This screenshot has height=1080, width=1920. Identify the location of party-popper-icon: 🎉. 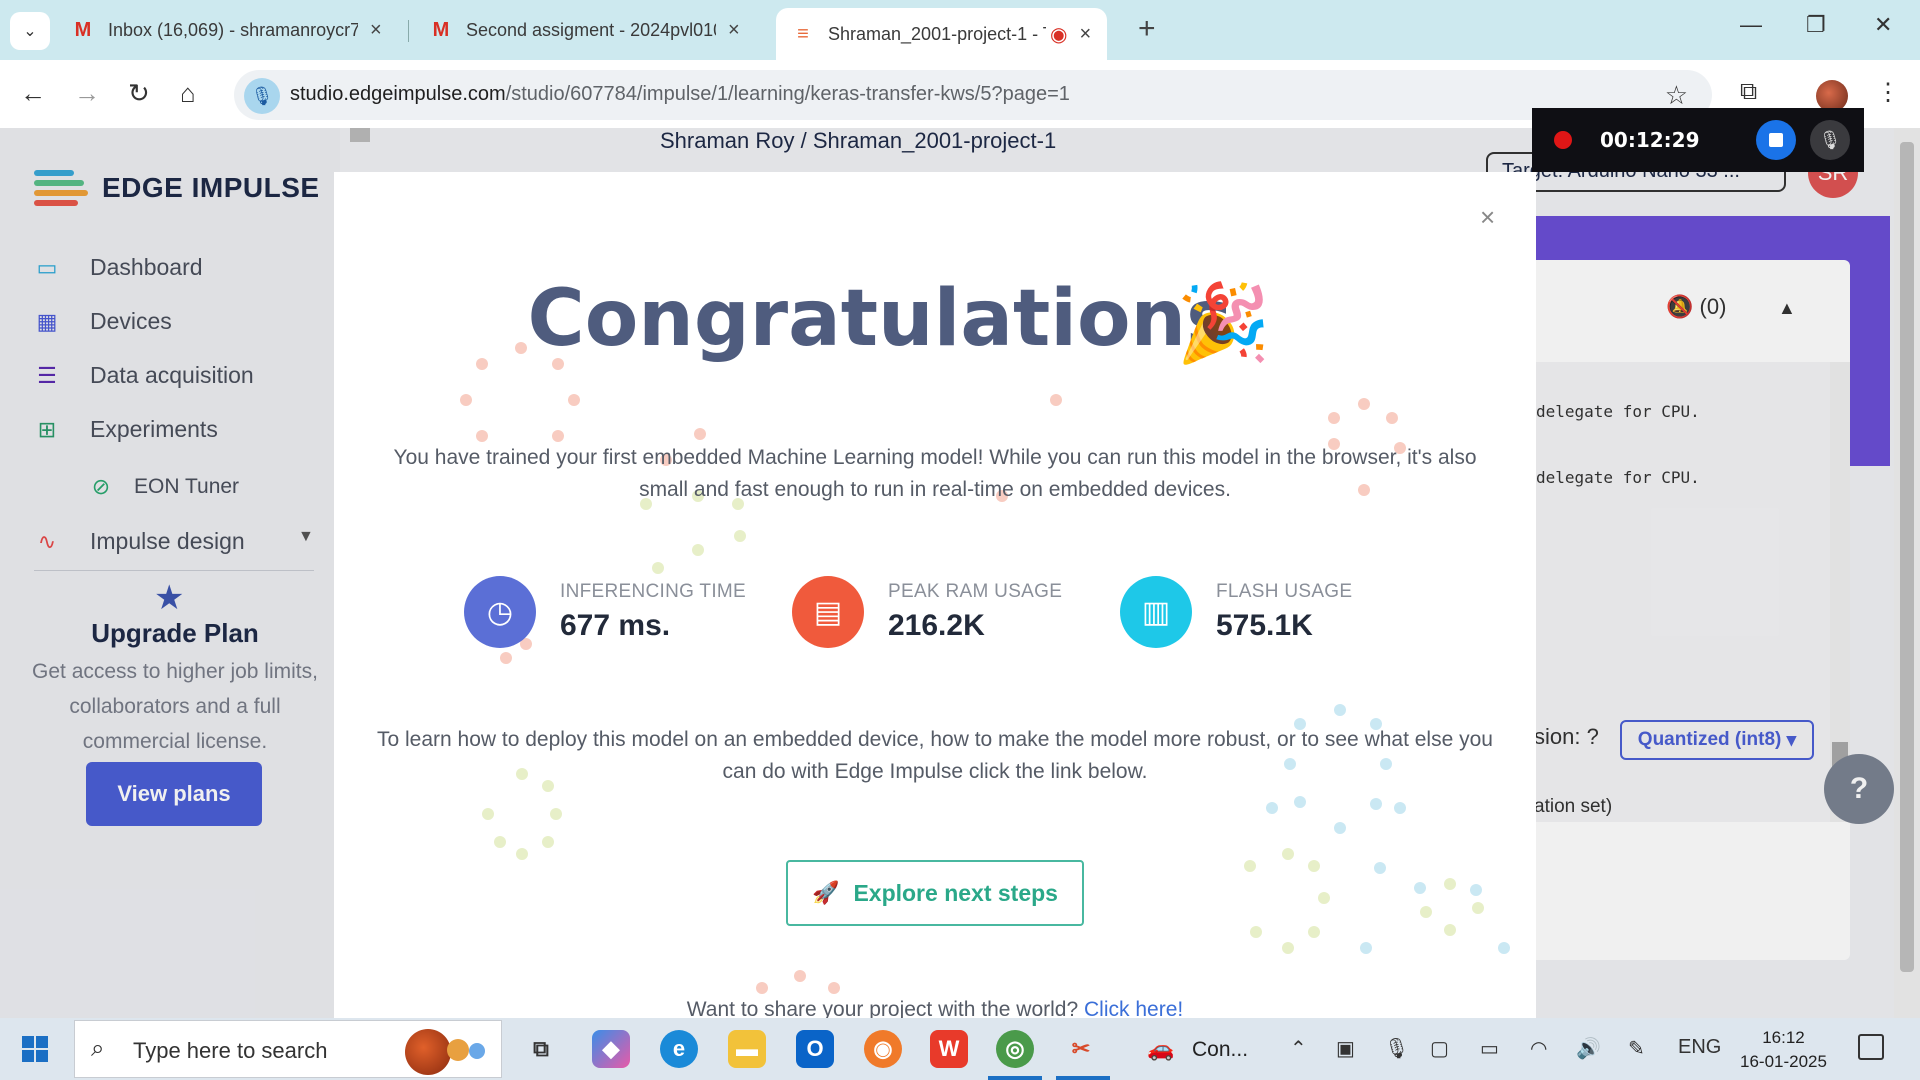
(1223, 323).